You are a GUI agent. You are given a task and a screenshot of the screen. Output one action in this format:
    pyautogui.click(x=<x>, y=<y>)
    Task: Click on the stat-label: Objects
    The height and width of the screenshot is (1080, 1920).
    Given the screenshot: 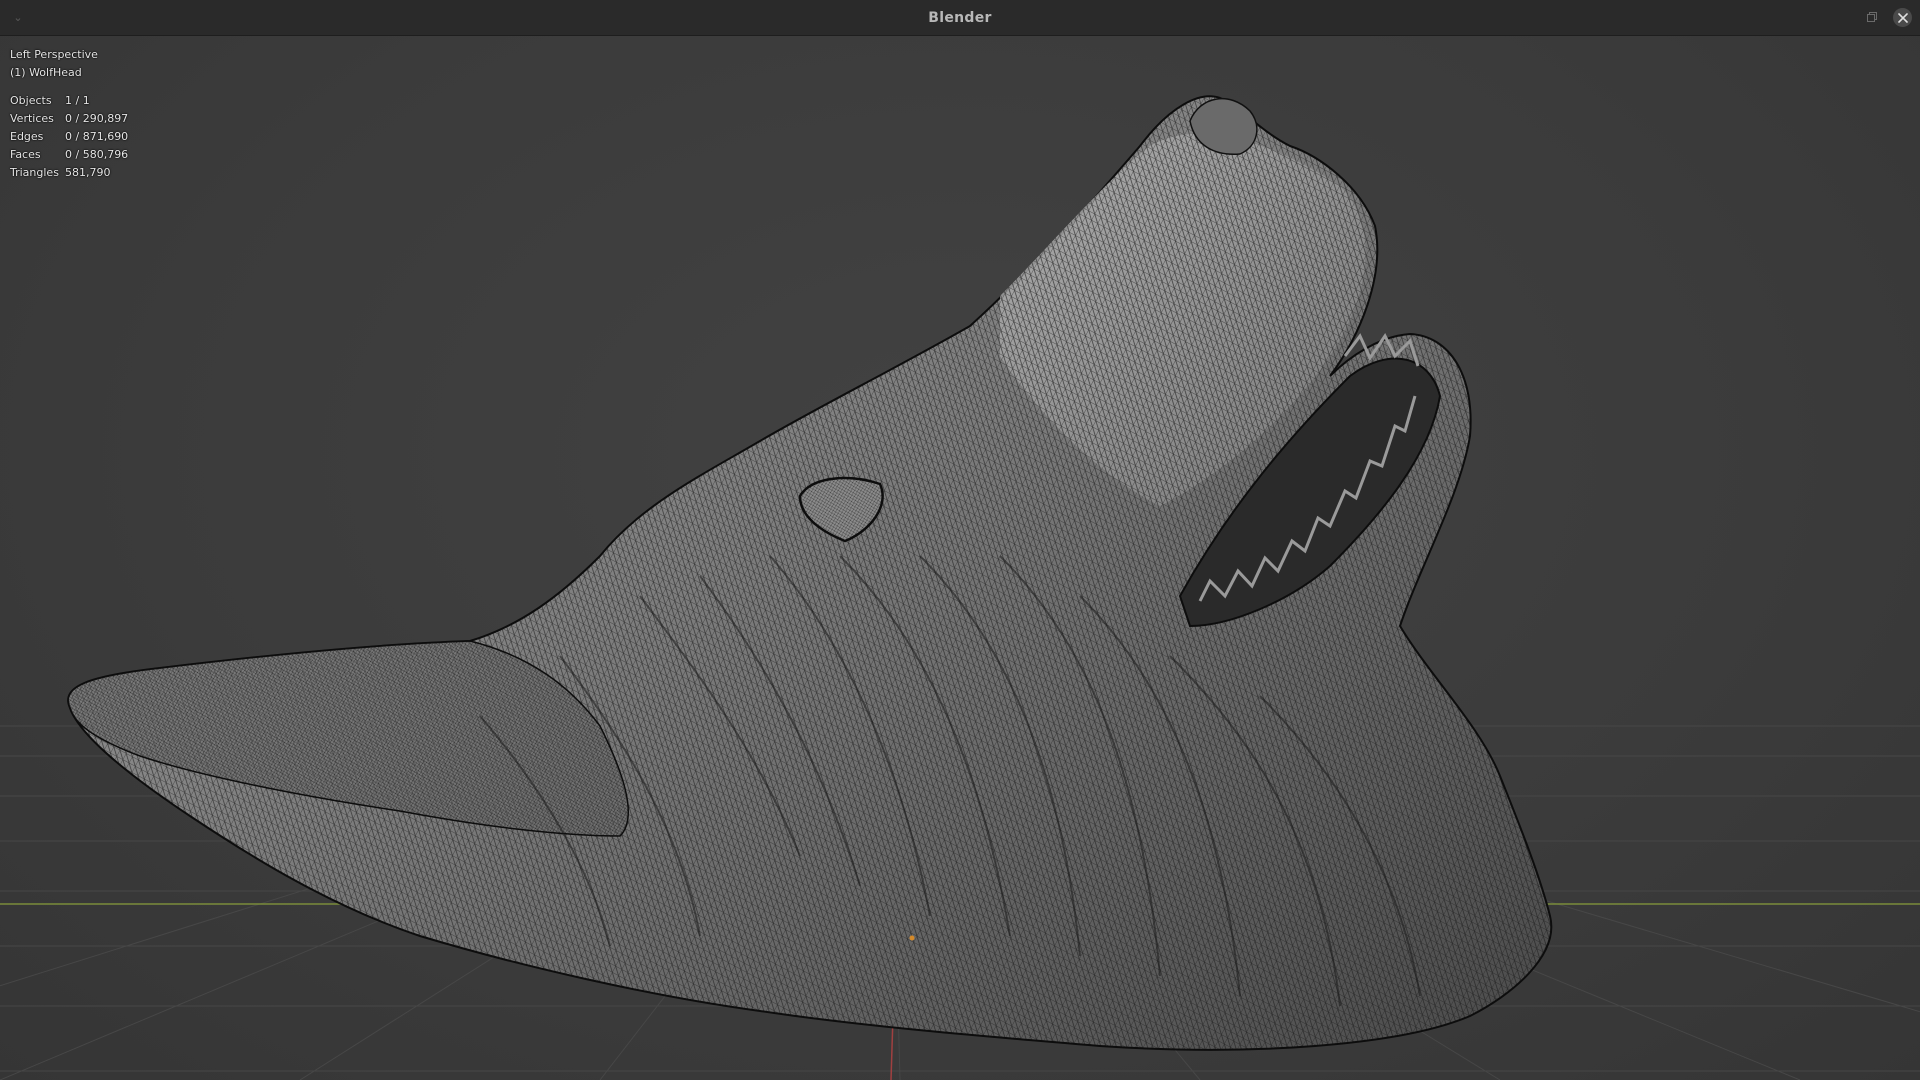 What is the action you would take?
    pyautogui.click(x=31, y=100)
    